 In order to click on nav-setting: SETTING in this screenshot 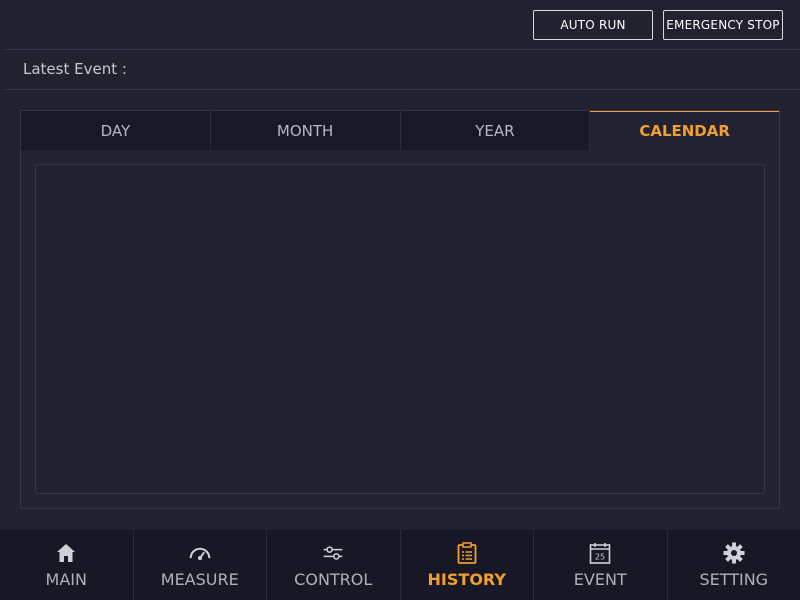, I will do `click(734, 565)`.